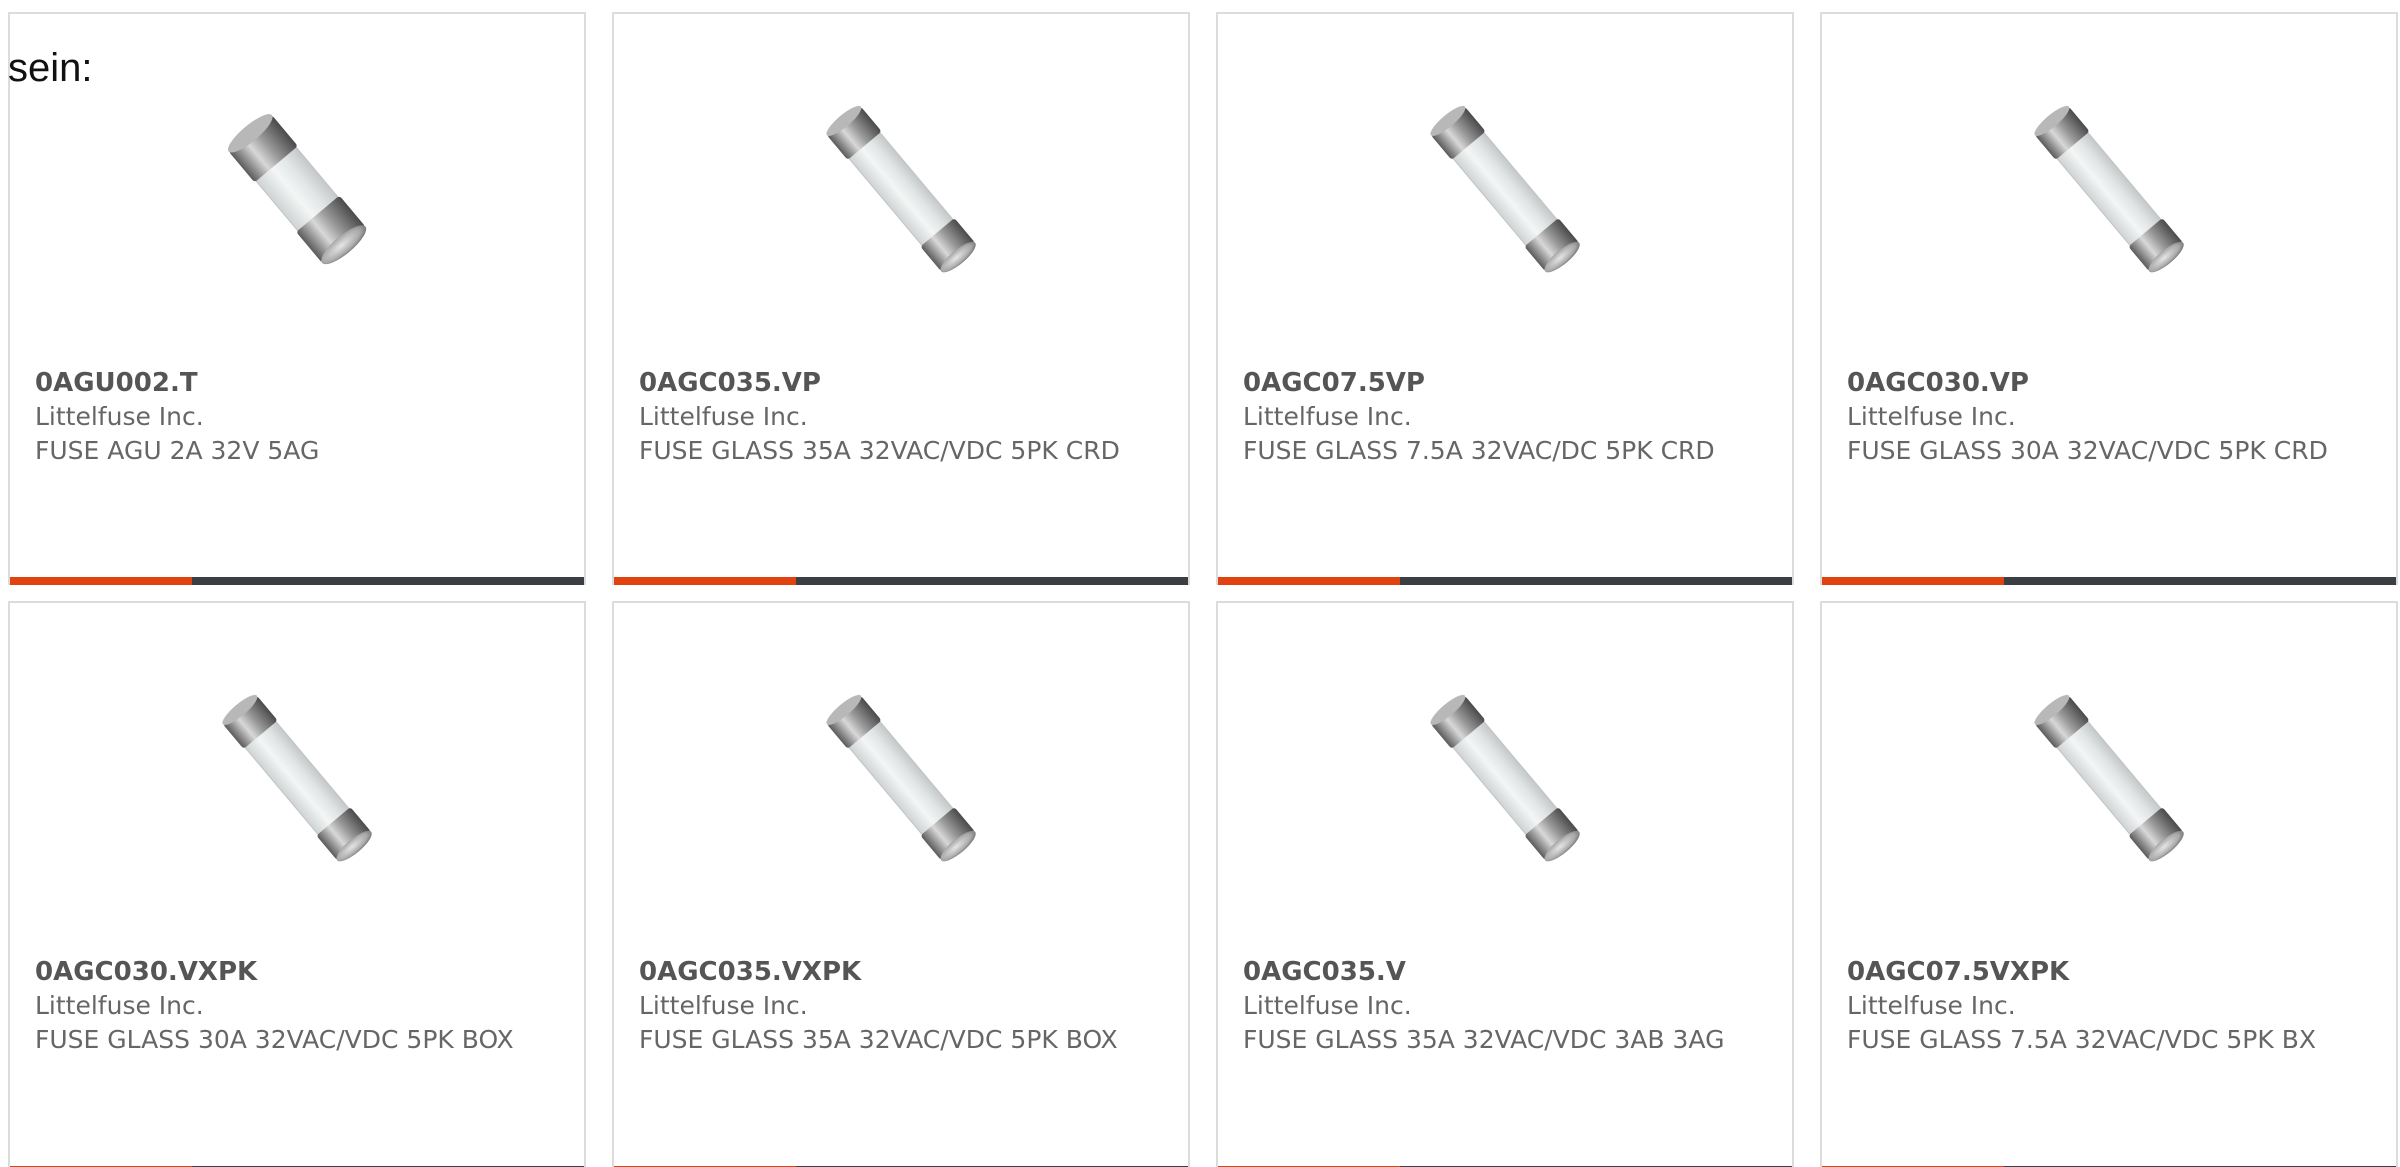 Image resolution: width=2400 pixels, height=1167 pixels. What do you see at coordinates (730, 383) in the screenshot?
I see `part-number: 0AGC035.VP` at bounding box center [730, 383].